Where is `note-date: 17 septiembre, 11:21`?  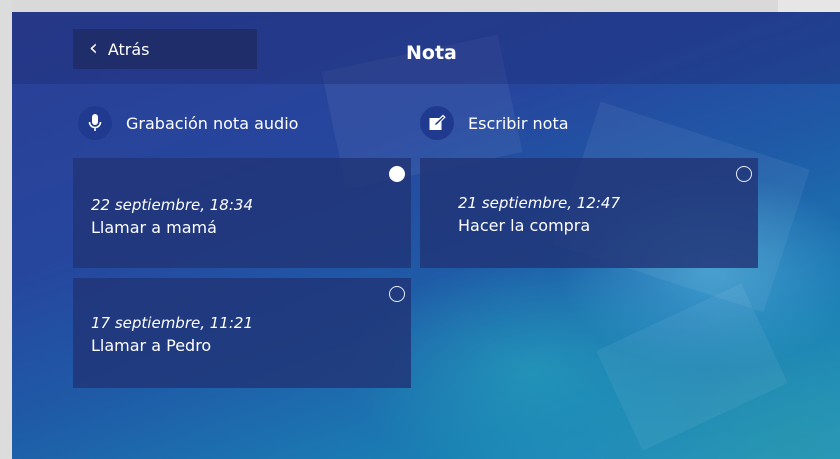
note-date: 17 septiembre, 11:21 is located at coordinates (172, 323).